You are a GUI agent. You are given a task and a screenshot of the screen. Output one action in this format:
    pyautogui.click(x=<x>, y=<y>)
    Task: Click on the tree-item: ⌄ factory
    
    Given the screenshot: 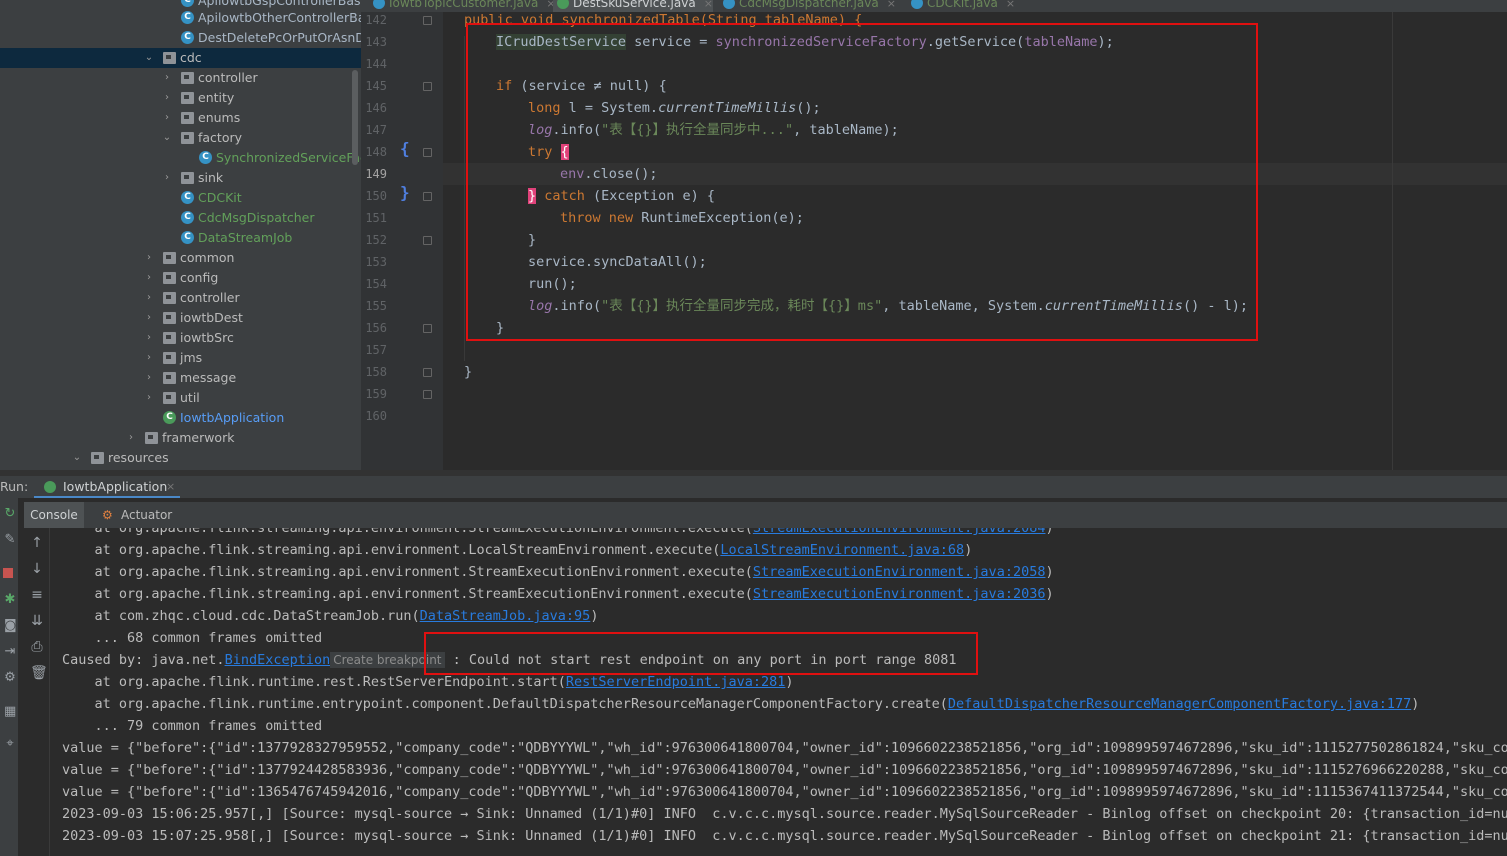 What is the action you would take?
    pyautogui.click(x=180, y=138)
    